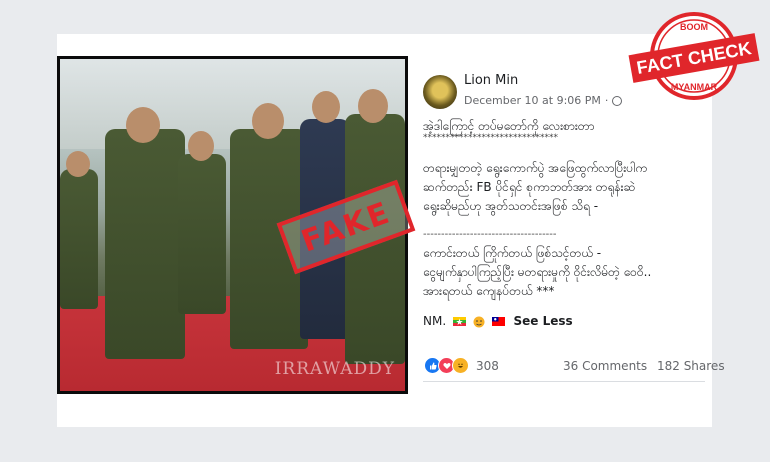 The height and width of the screenshot is (462, 770). Describe the element at coordinates (479, 321) in the screenshot. I see `person-emoji-icon` at that location.